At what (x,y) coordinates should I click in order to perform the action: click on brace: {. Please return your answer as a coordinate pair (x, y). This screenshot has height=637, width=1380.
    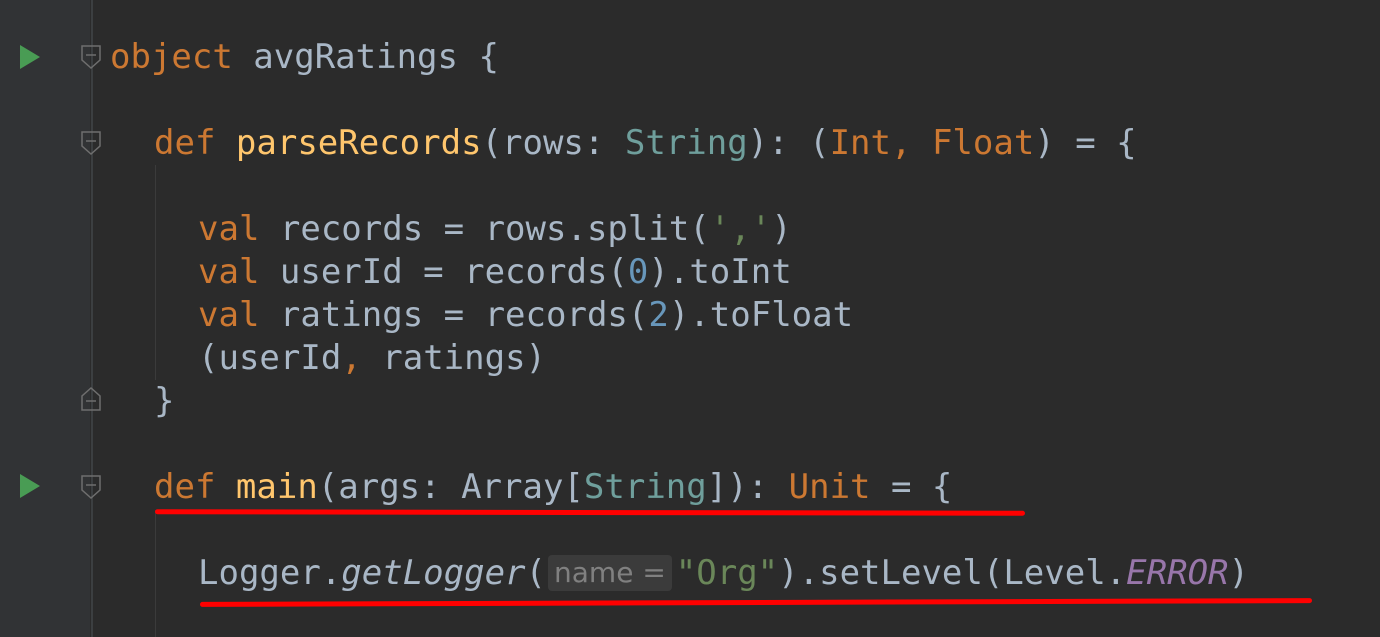
    Looking at the image, I should click on (488, 57).